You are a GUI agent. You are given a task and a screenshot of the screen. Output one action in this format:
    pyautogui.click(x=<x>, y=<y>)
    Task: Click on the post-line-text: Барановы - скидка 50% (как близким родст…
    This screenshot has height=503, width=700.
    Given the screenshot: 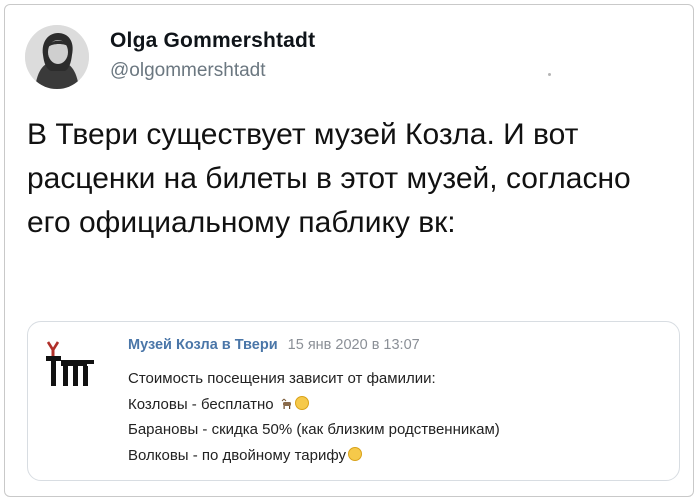 What is the action you would take?
    pyautogui.click(x=314, y=429)
    